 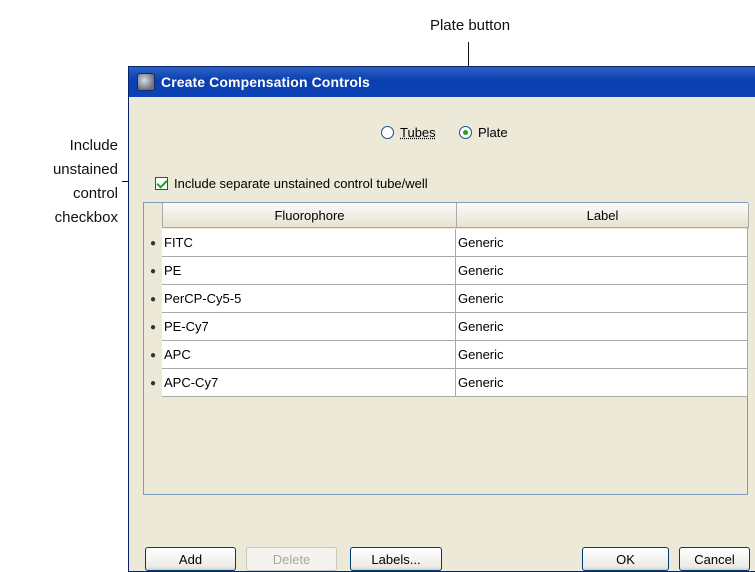 I want to click on plate-button-callout: Plate button, so click(x=470, y=25).